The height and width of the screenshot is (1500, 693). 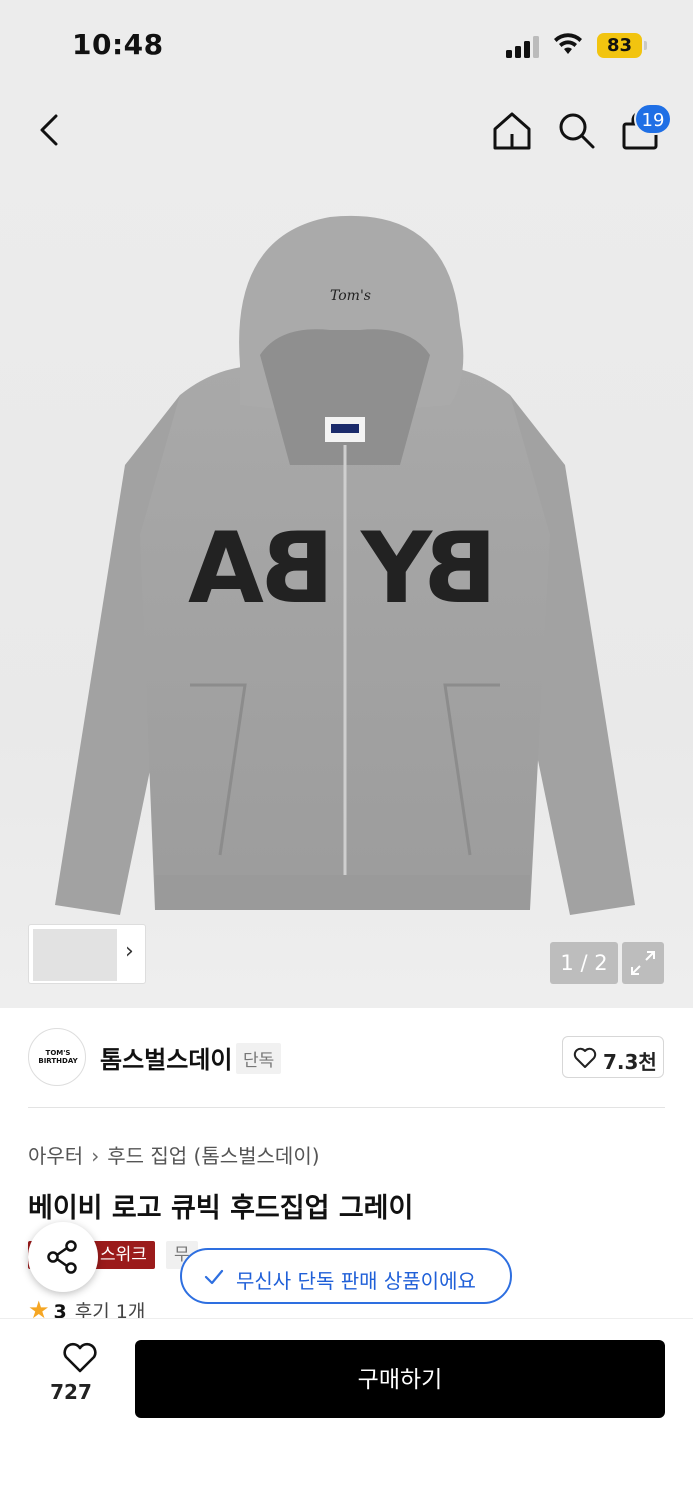 I want to click on back-icon, so click(x=52, y=130).